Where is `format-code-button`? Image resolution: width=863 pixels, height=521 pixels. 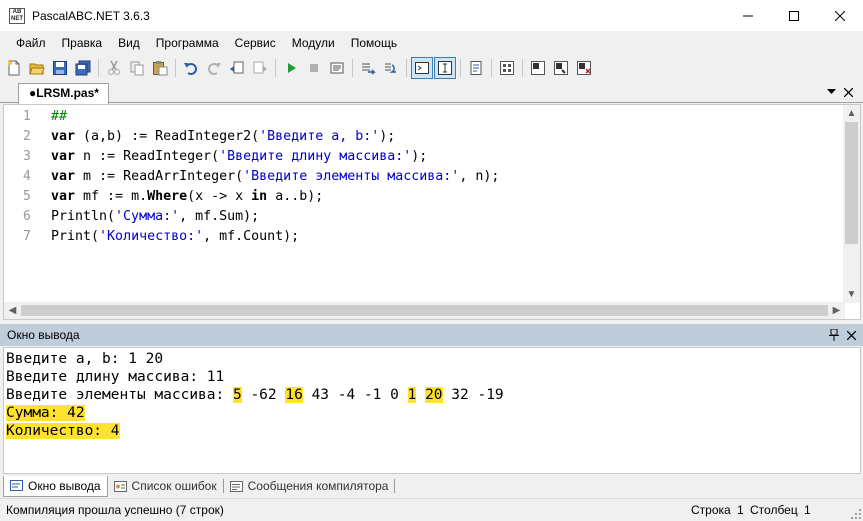
format-code-button is located at coordinates (476, 68).